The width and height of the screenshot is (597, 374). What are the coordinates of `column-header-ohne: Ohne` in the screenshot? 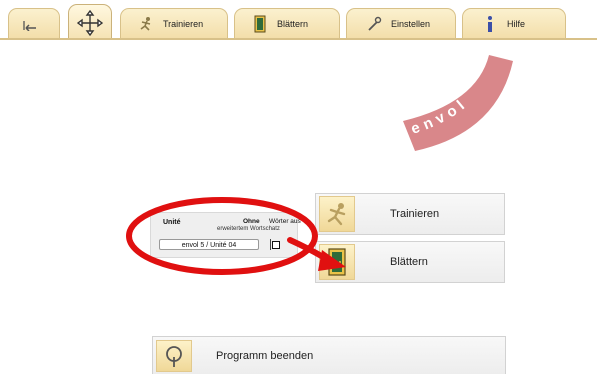 It's located at (251, 221).